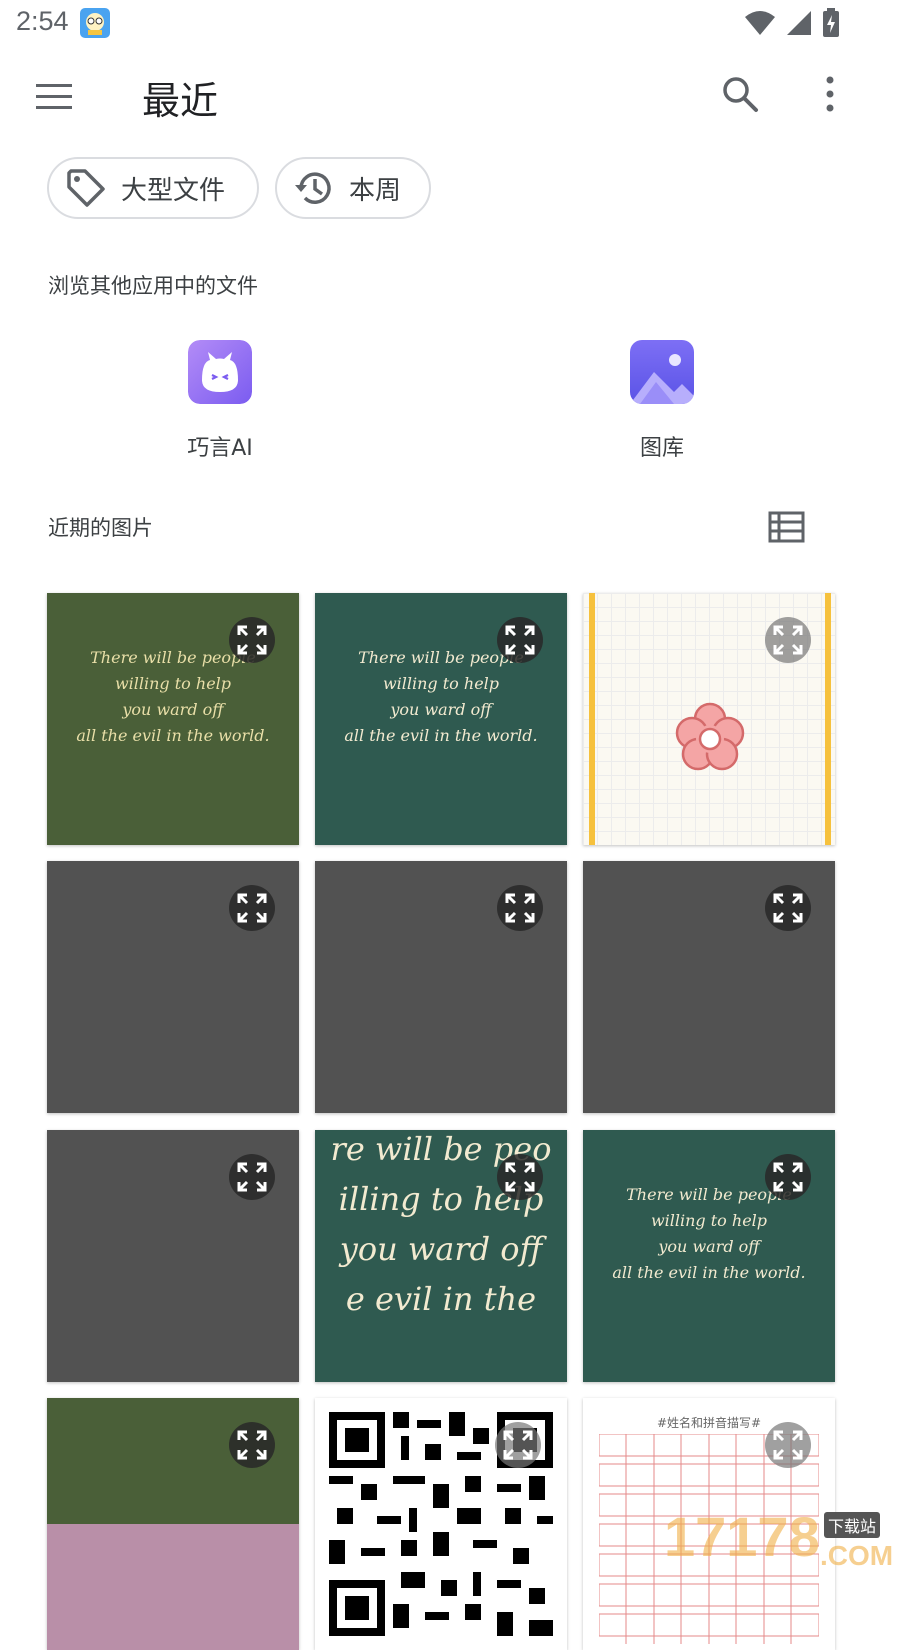  I want to click on chip-large-files: 大型文件, so click(153, 188).